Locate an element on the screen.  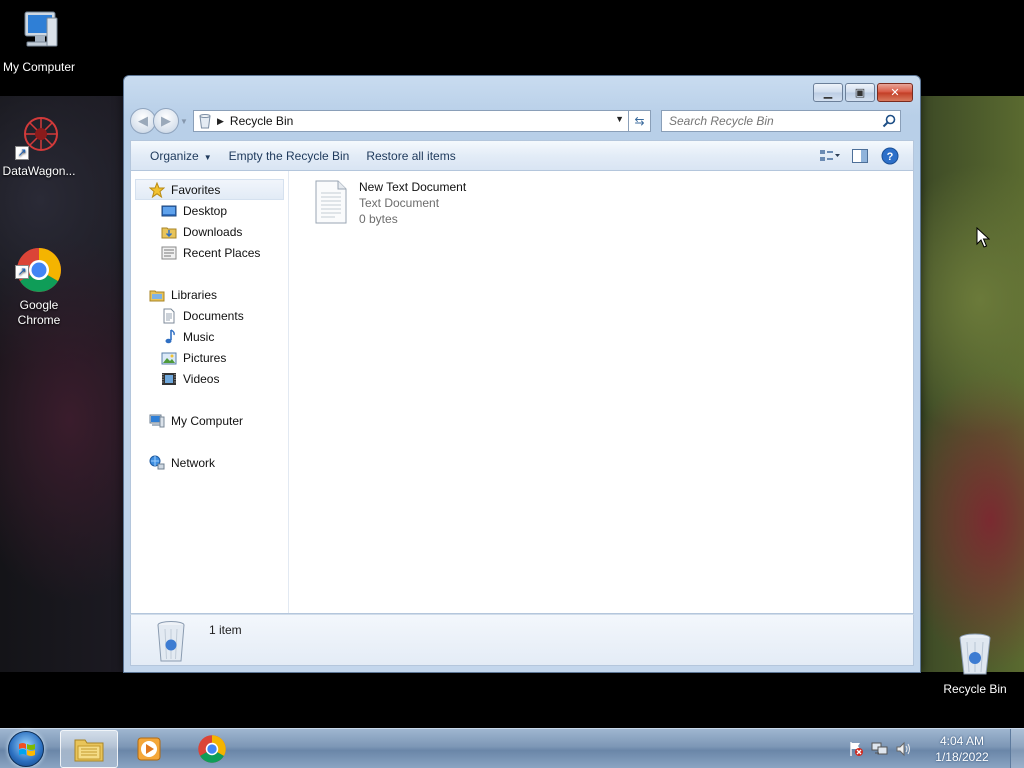
downloads-folder-icon is located at coordinates (169, 232).